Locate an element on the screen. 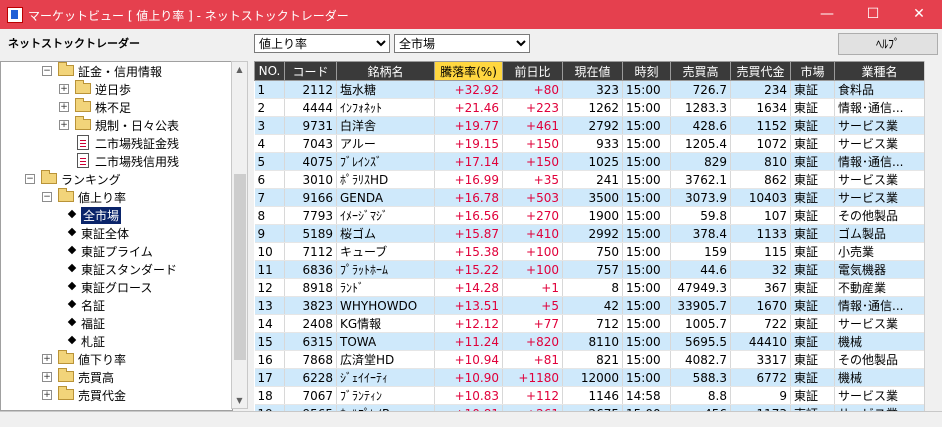  table-row: 10 7112 キューブ +15.38 +100 750 15:00 159 115 東証 小売業 is located at coordinates (589, 251).